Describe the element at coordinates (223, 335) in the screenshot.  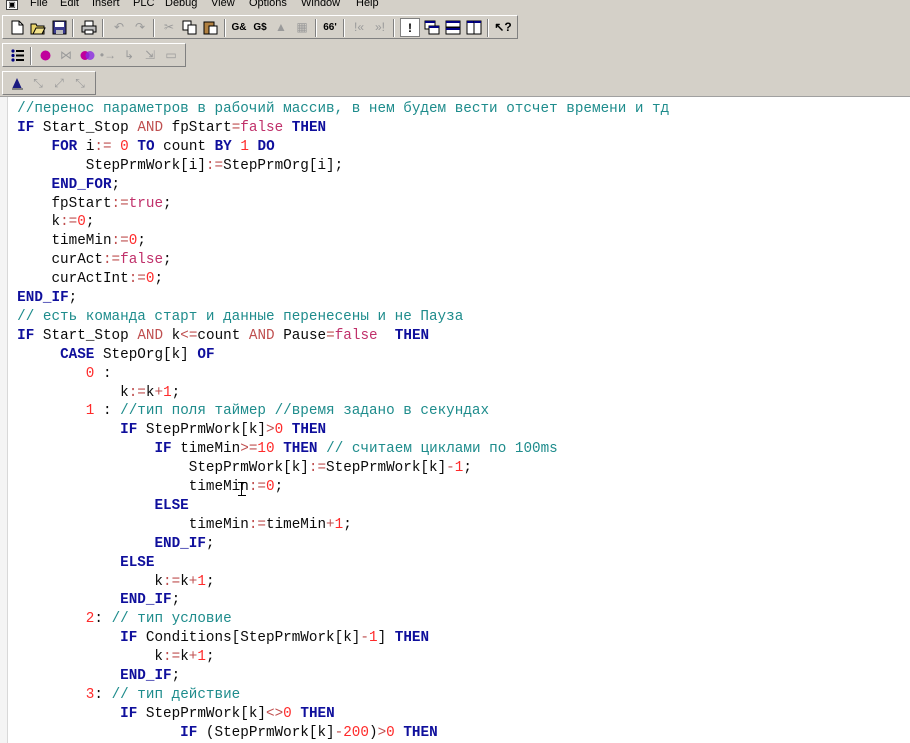
I see `code-token: count` at that location.